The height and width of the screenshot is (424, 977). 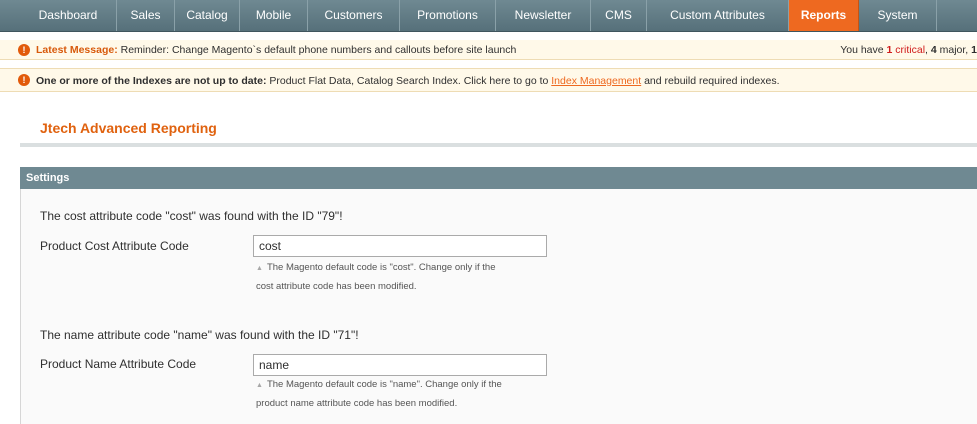 I want to click on latest-message-label: Latest Message:, so click(x=77, y=50).